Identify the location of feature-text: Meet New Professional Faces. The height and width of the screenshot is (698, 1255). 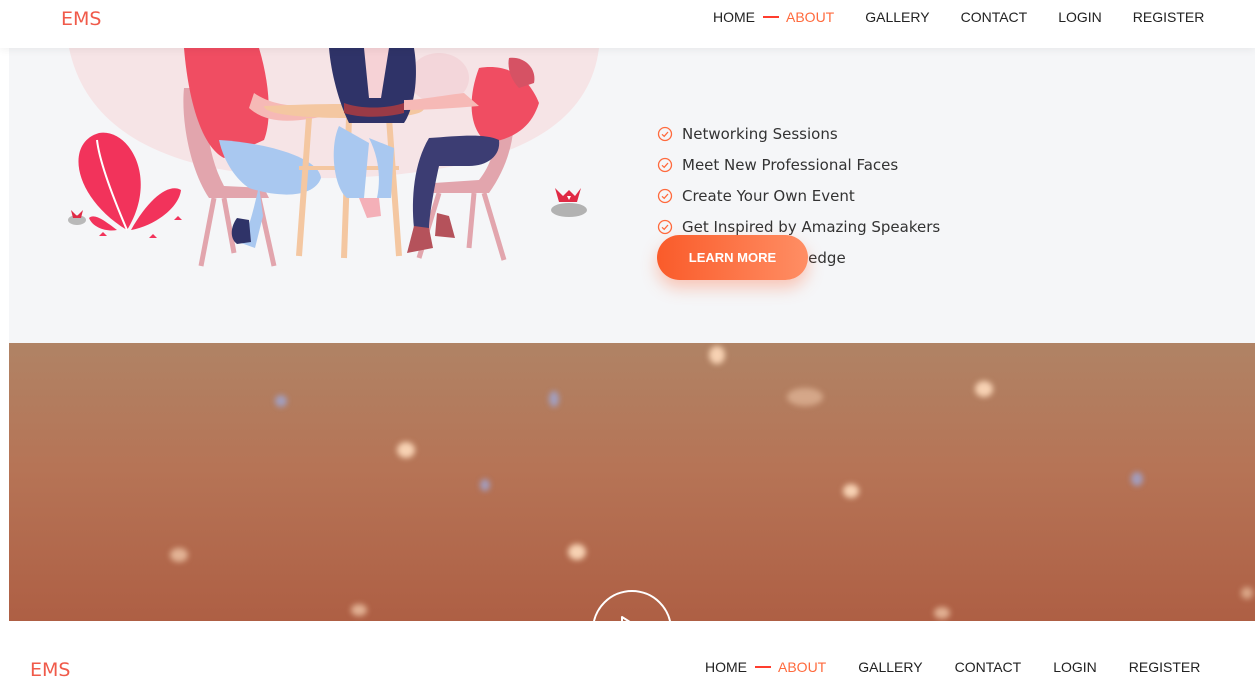
(790, 164).